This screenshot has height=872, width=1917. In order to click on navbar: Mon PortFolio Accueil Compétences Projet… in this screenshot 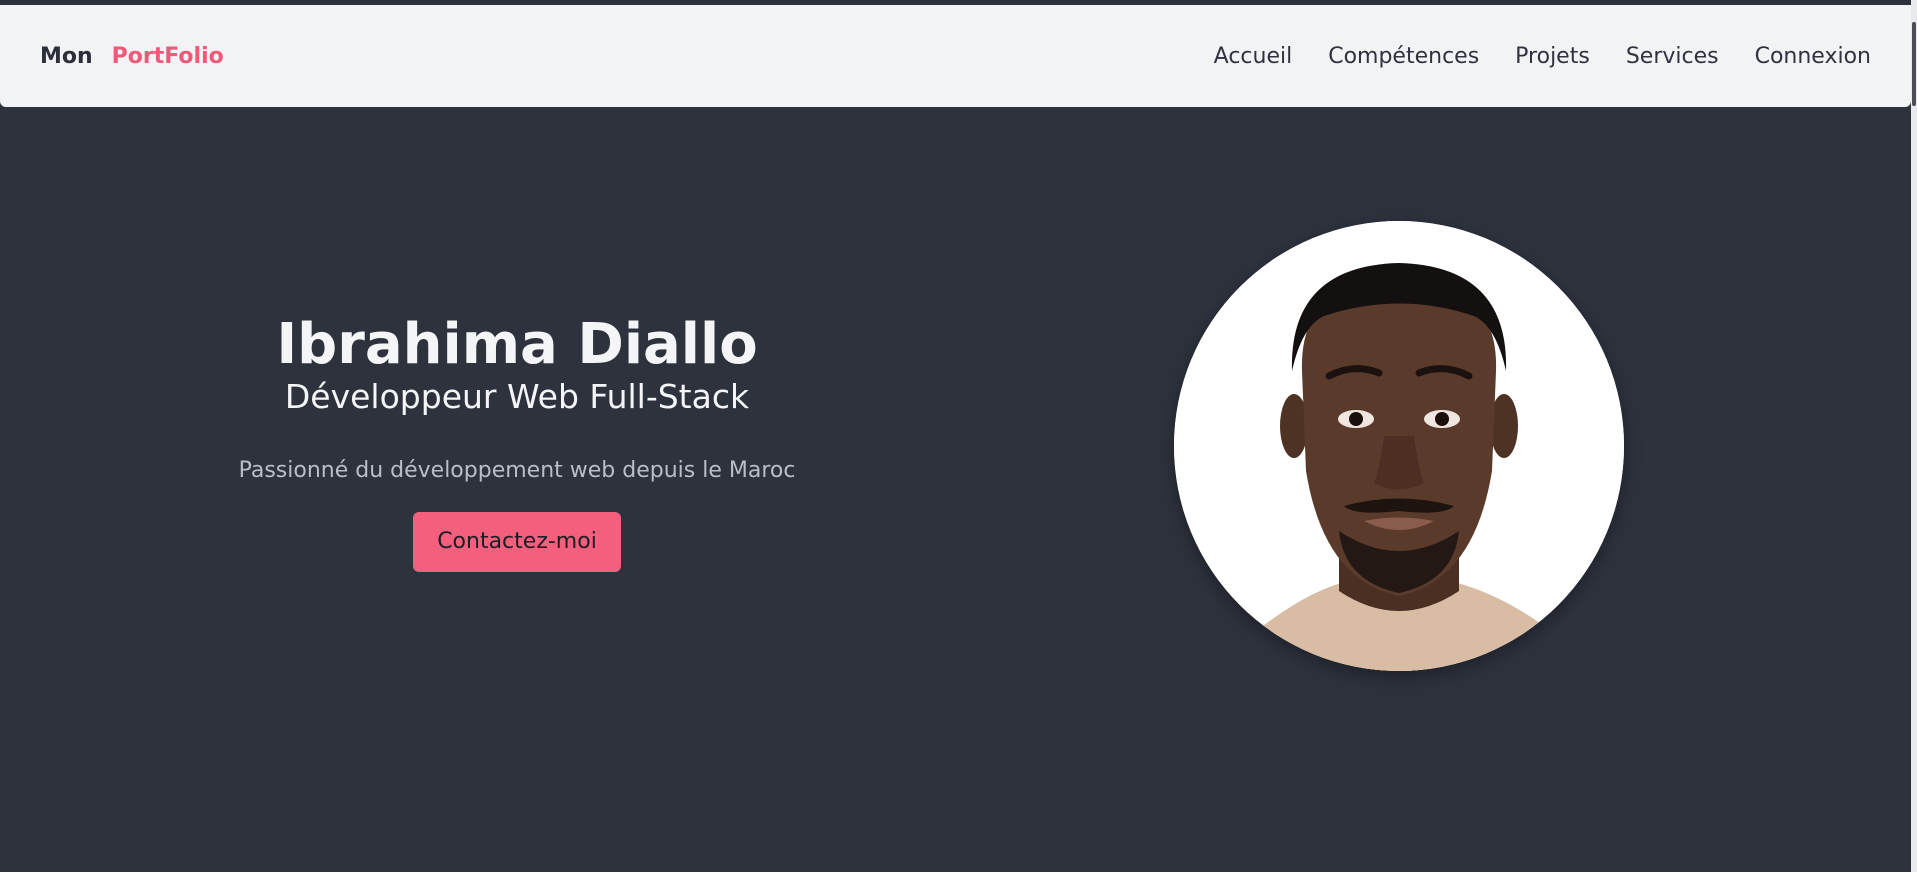, I will do `click(955, 56)`.